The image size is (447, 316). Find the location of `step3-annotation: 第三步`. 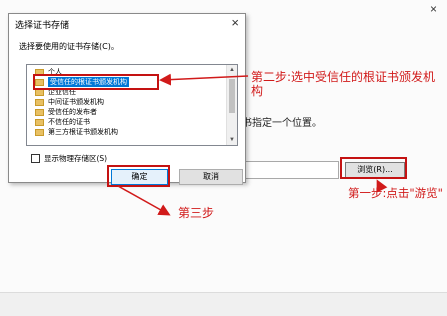

step3-annotation: 第三步 is located at coordinates (196, 213).